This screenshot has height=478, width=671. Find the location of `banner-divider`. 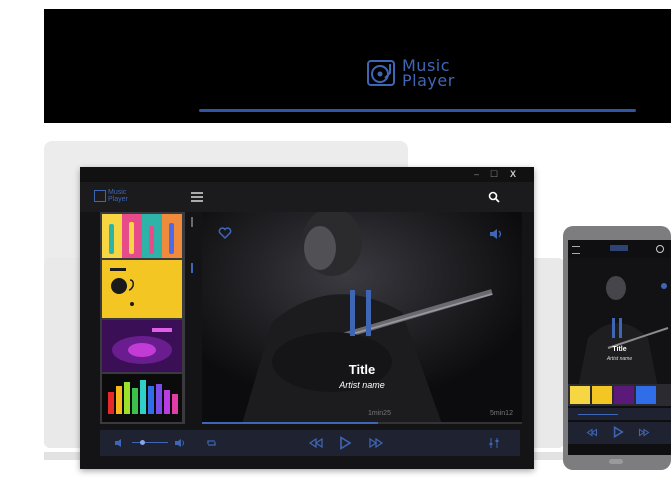

banner-divider is located at coordinates (417, 110).